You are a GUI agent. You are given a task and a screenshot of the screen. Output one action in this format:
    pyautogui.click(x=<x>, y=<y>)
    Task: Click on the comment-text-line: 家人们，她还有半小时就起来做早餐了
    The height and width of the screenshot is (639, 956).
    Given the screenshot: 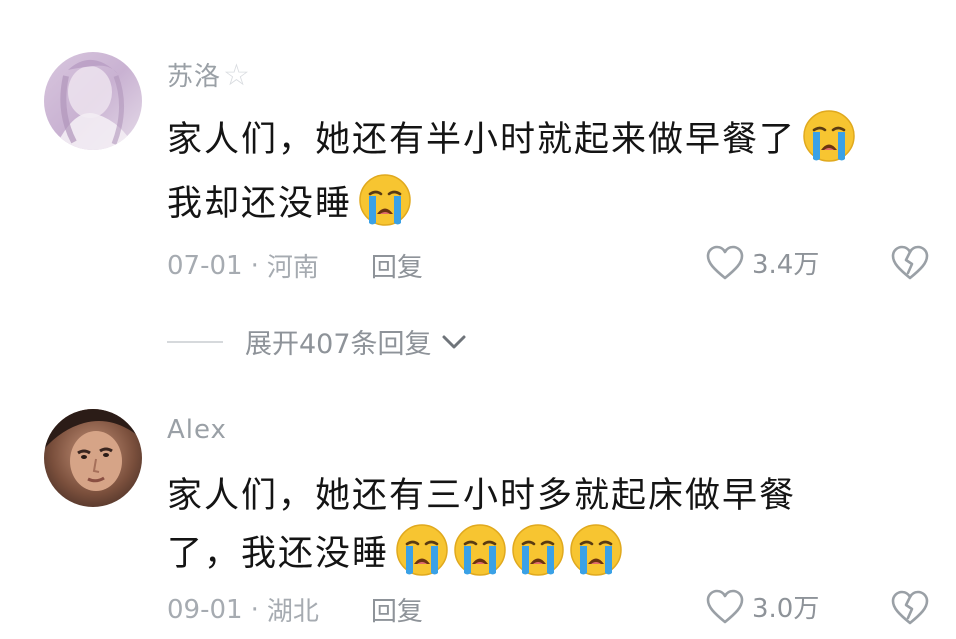 What is the action you would take?
    pyautogui.click(x=511, y=136)
    